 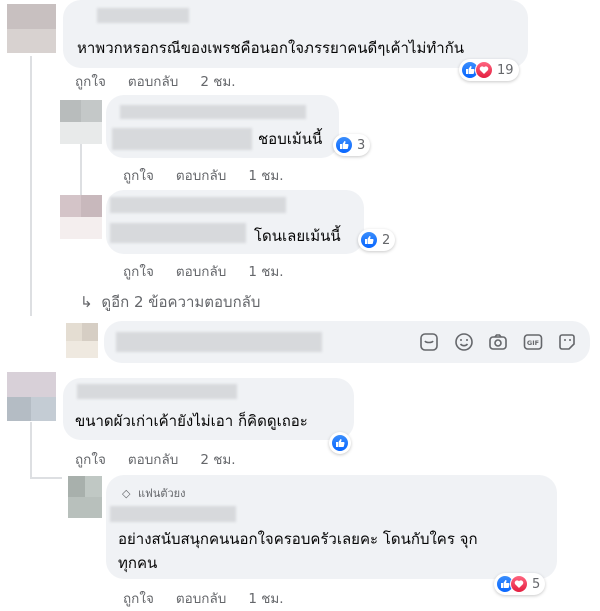 I want to click on reaction-summary: 19, so click(x=489, y=70).